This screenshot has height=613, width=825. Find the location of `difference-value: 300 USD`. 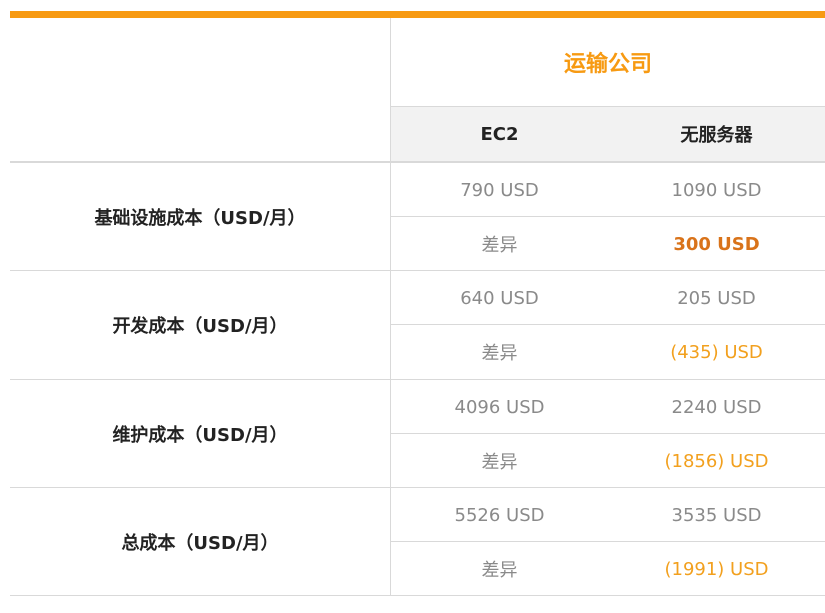

difference-value: 300 USD is located at coordinates (716, 244).